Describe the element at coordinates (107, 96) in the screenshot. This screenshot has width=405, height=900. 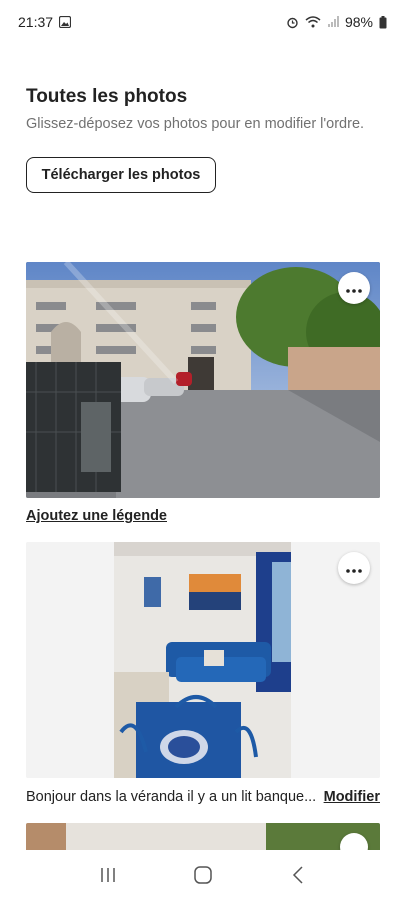
I see `page-title: Toutes les photos` at that location.